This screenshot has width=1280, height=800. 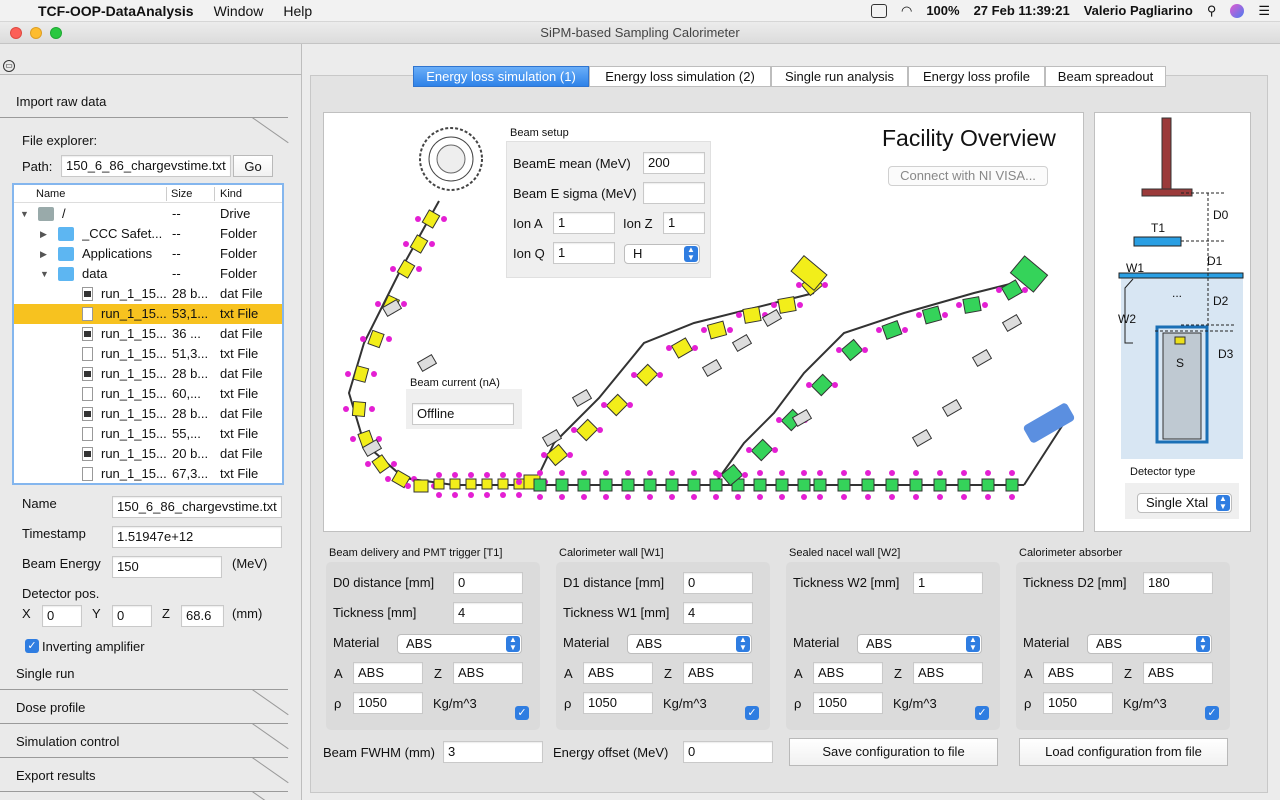 I want to click on path-input: 150_6_86_chargevstime.txt, so click(x=146, y=166).